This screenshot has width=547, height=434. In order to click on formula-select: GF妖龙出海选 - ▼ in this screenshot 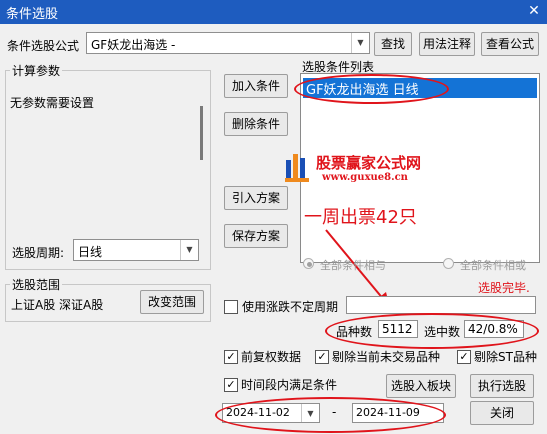, I will do `click(228, 43)`.